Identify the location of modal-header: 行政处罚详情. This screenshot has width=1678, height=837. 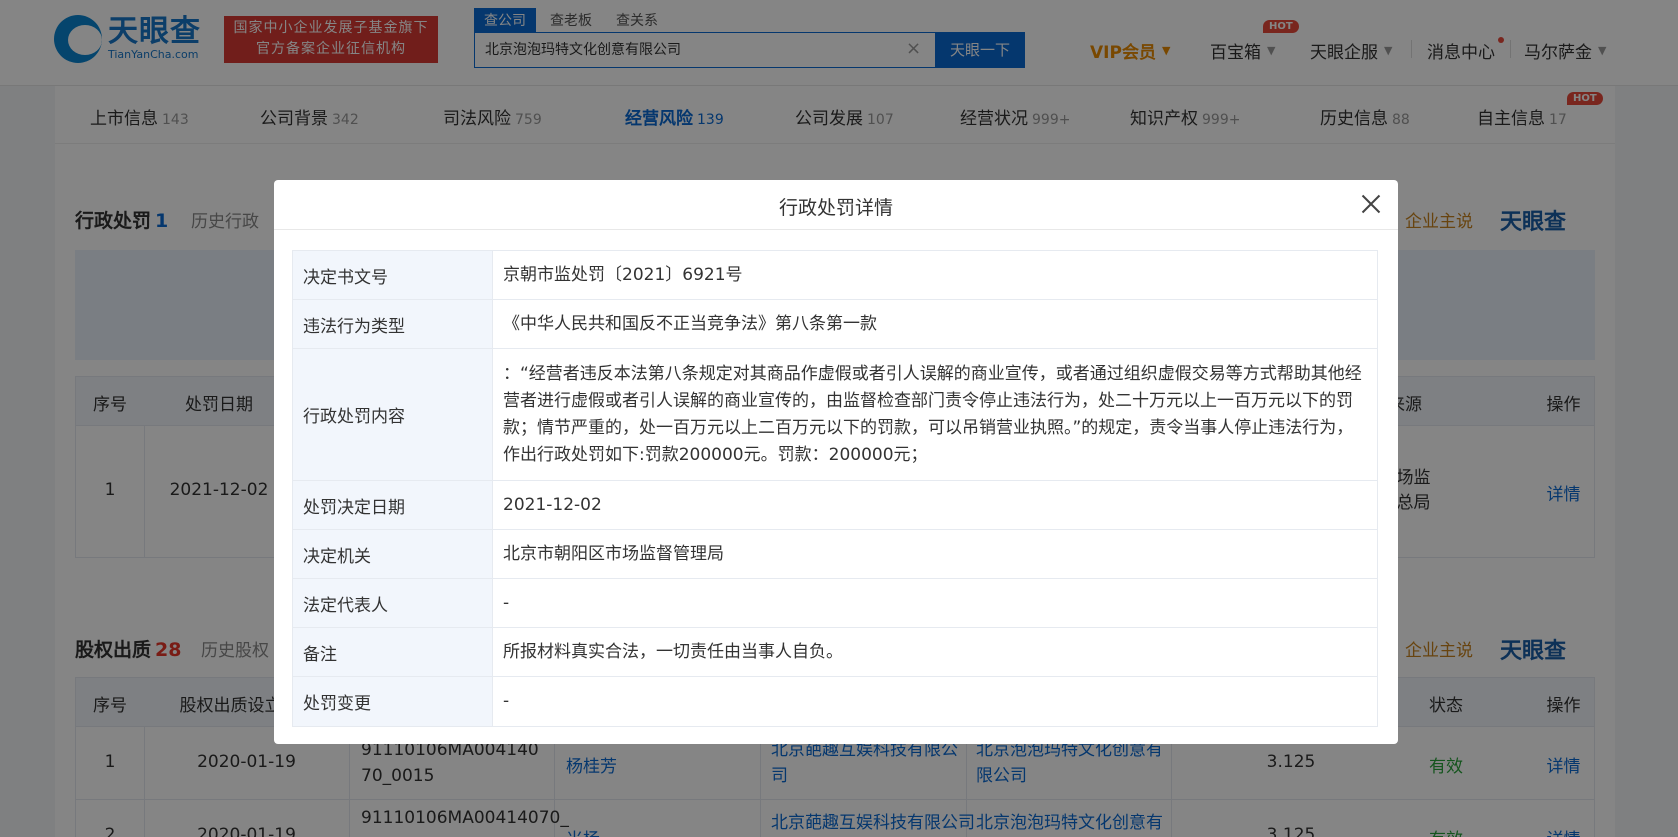
(836, 205).